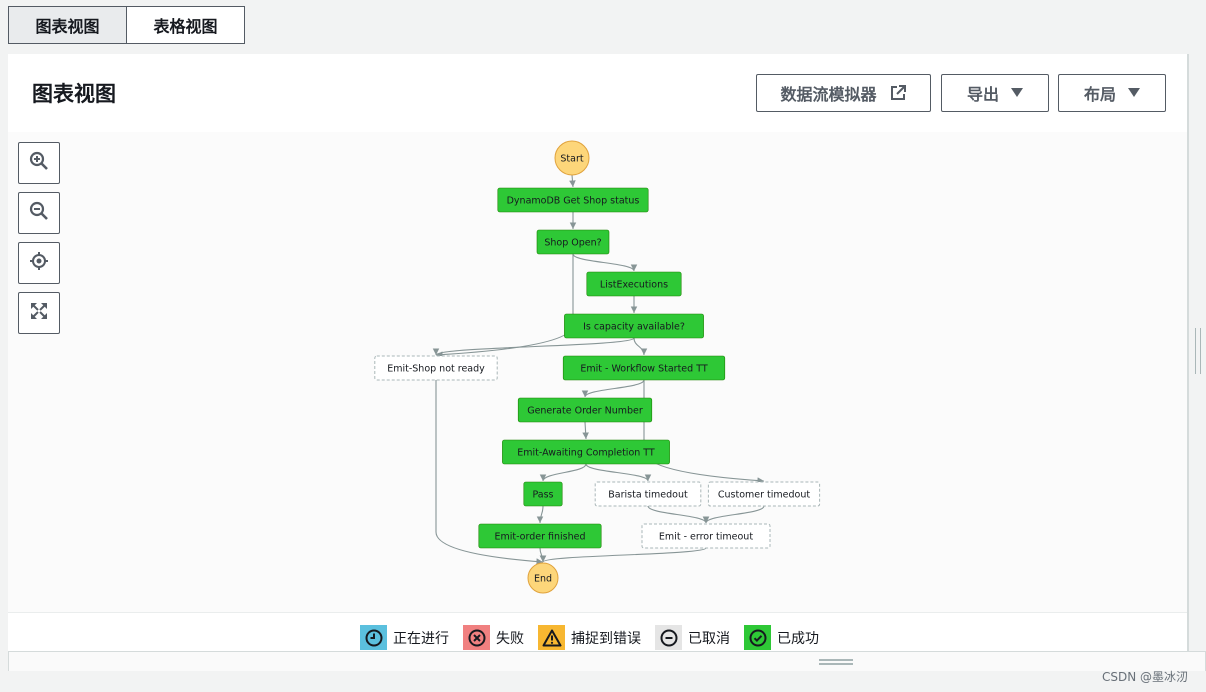 This screenshot has width=1206, height=692. I want to click on view-tabs: 图表视图 表格视图, so click(126, 25).